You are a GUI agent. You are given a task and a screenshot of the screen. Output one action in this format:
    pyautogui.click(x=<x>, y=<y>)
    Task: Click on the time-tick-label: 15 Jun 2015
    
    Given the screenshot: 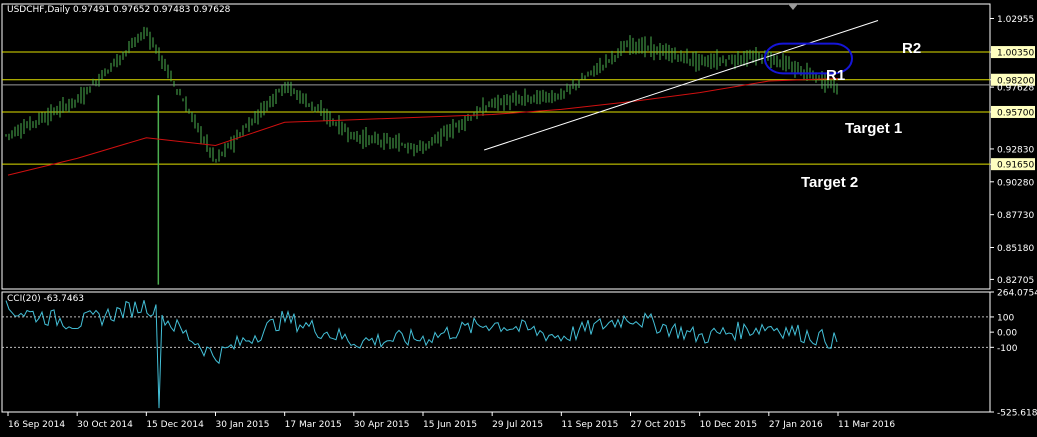 What is the action you would take?
    pyautogui.click(x=450, y=425)
    